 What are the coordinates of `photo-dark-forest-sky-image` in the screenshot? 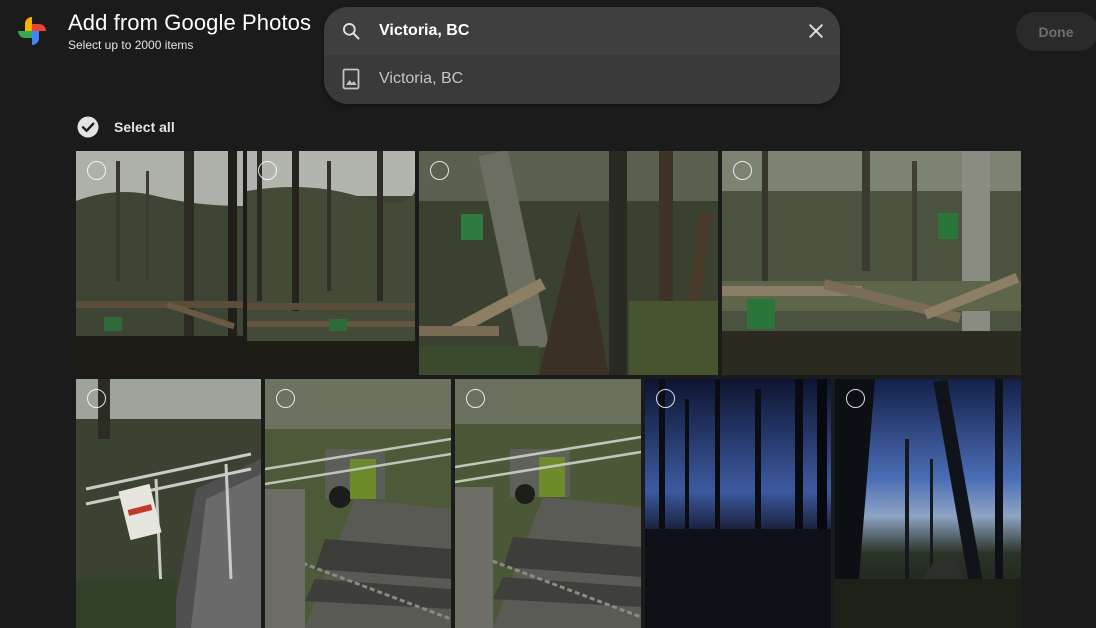 It's located at (738, 503).